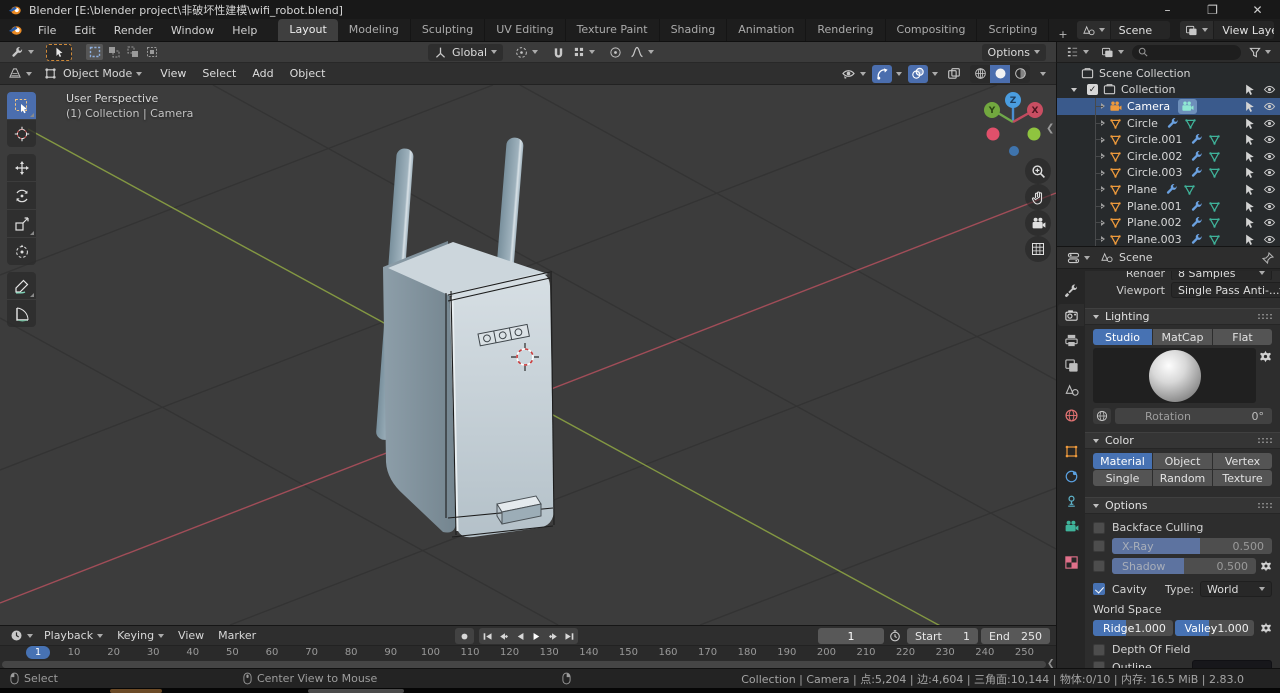 This screenshot has width=1280, height=693. What do you see at coordinates (84, 30) in the screenshot?
I see `menu-edit: Edit` at bounding box center [84, 30].